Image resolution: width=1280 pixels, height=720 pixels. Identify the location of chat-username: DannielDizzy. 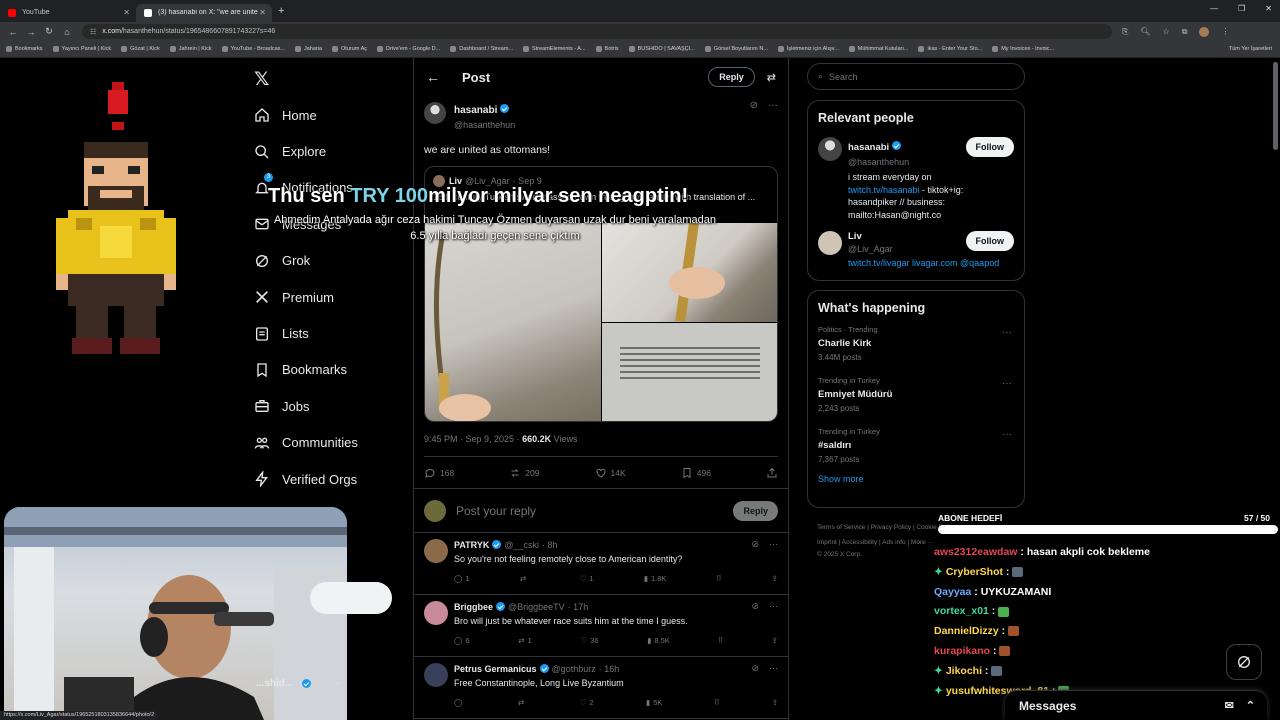
(966, 631).